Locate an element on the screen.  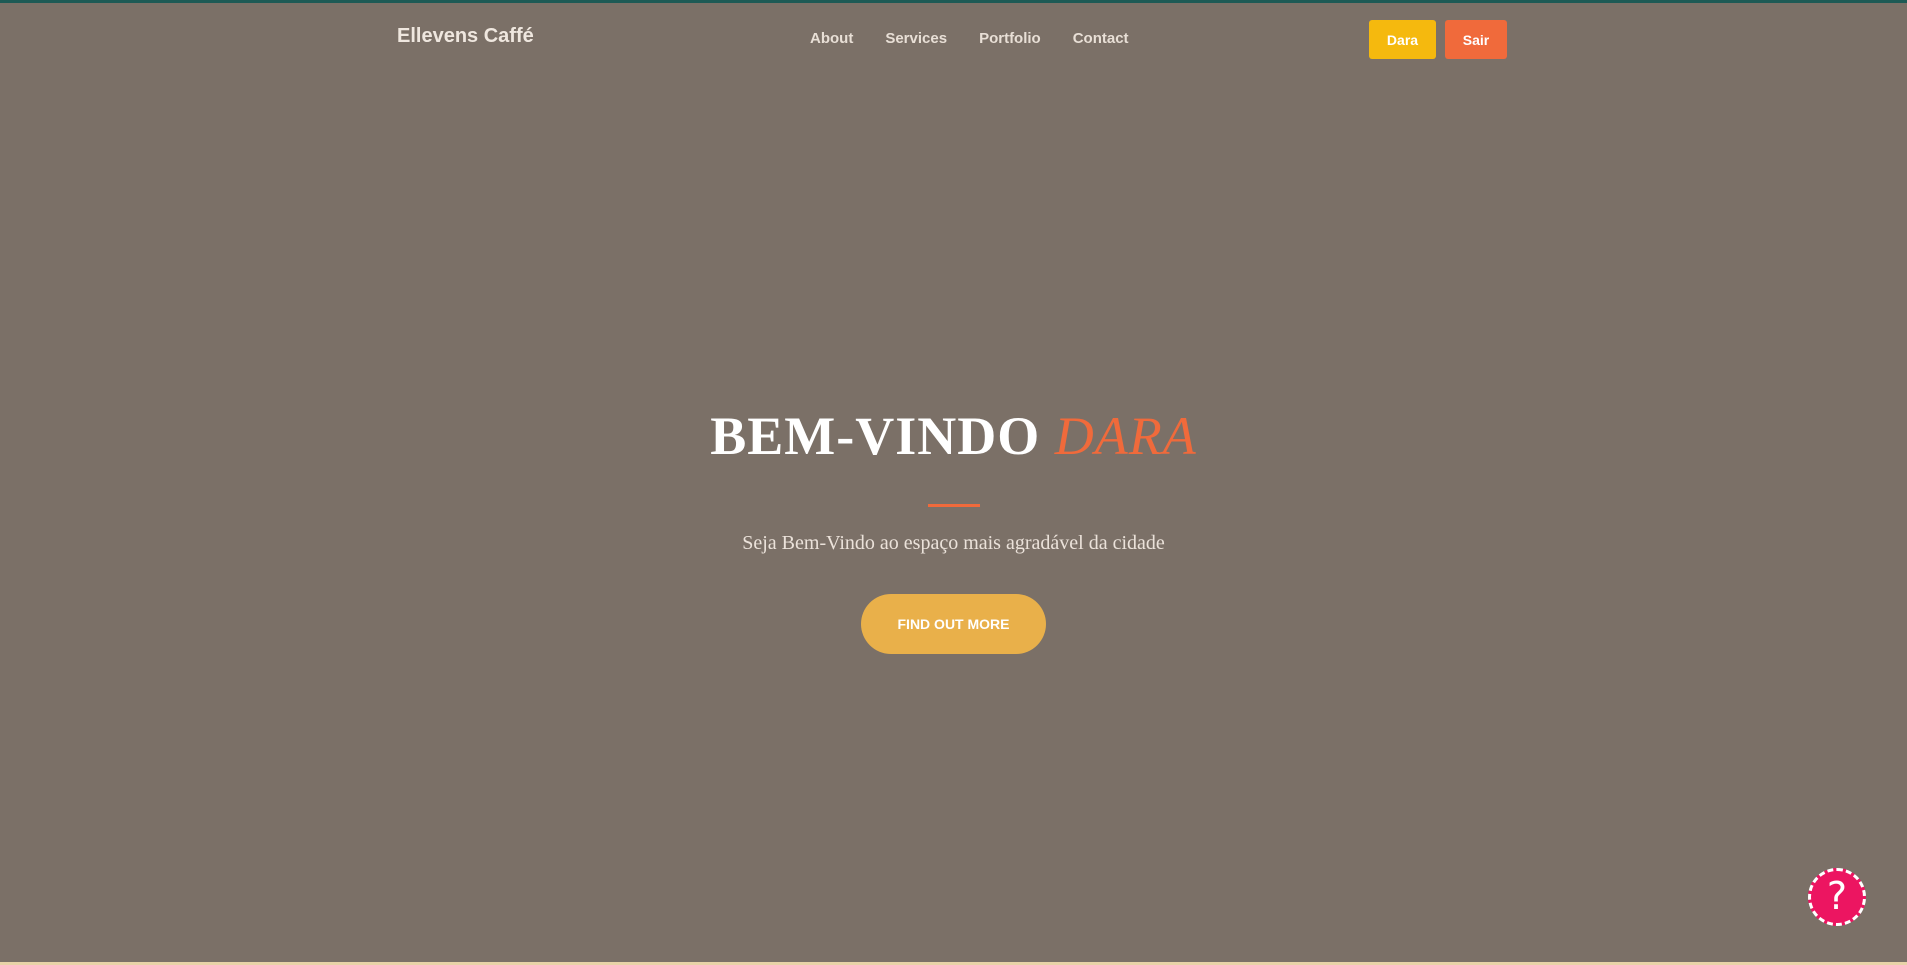
hero-divider is located at coordinates (953, 505).